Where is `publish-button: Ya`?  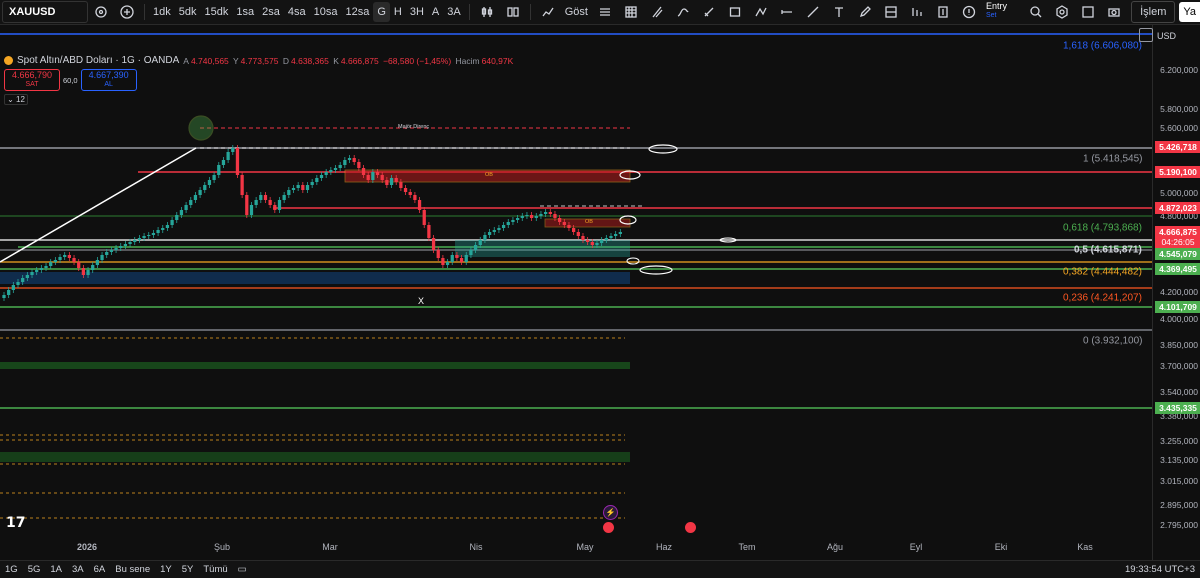
publish-button: Ya is located at coordinates (1189, 12).